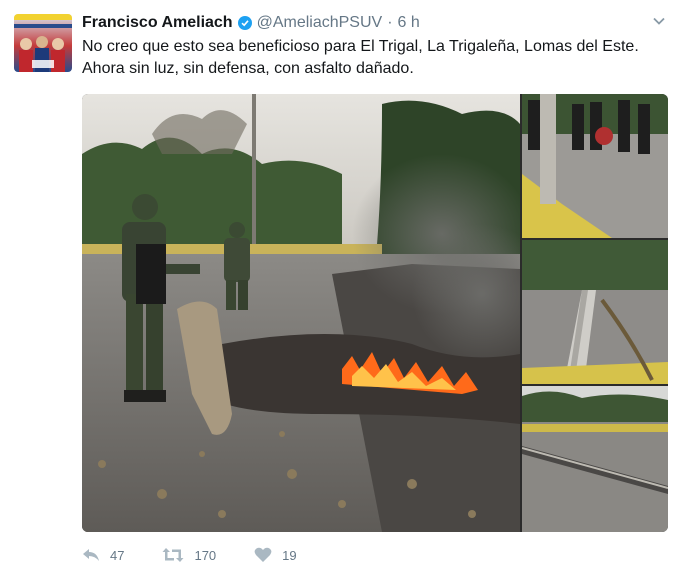 This screenshot has height=577, width=680. What do you see at coordinates (263, 554) in the screenshot?
I see `heart-icon` at bounding box center [263, 554].